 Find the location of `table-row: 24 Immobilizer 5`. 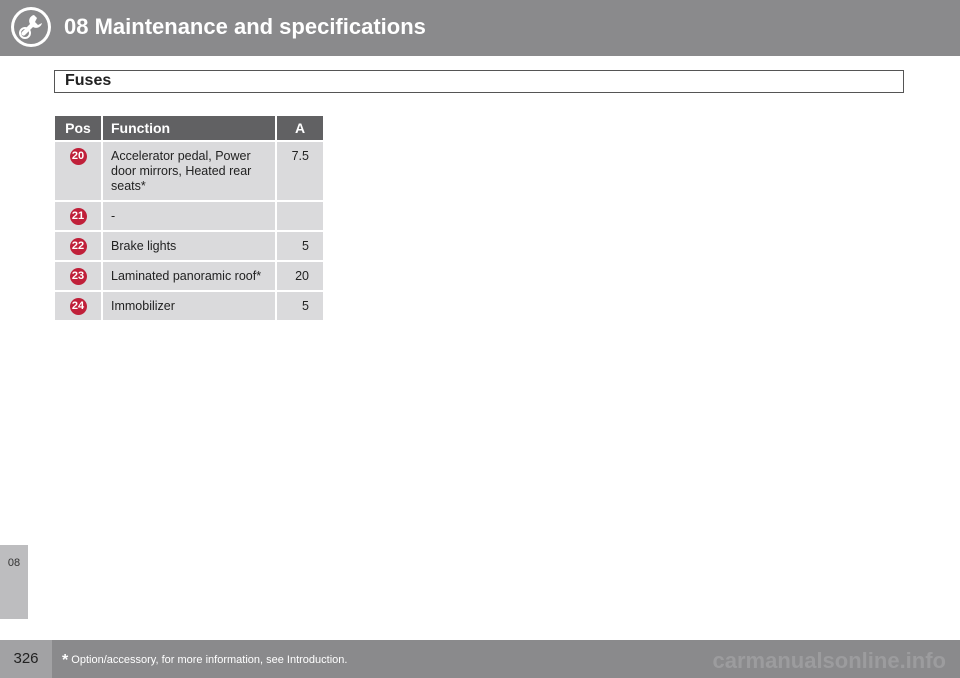

table-row: 24 Immobilizer 5 is located at coordinates (189, 306).